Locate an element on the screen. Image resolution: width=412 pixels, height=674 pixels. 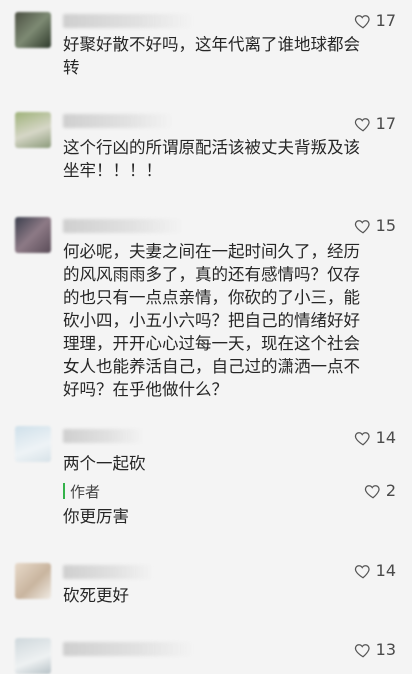
author-tag: 作者 is located at coordinates (85, 492).